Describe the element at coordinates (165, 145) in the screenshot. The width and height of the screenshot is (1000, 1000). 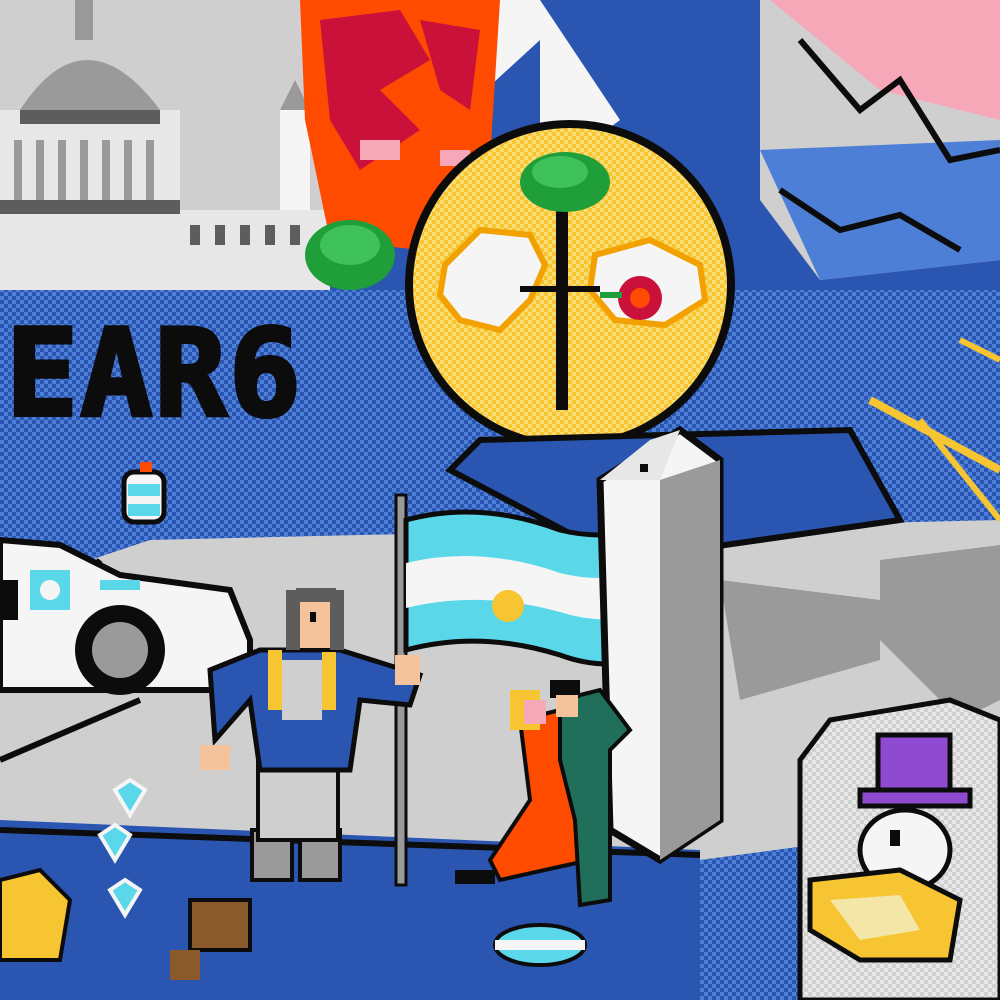
I see `capitol-dome-icon` at that location.